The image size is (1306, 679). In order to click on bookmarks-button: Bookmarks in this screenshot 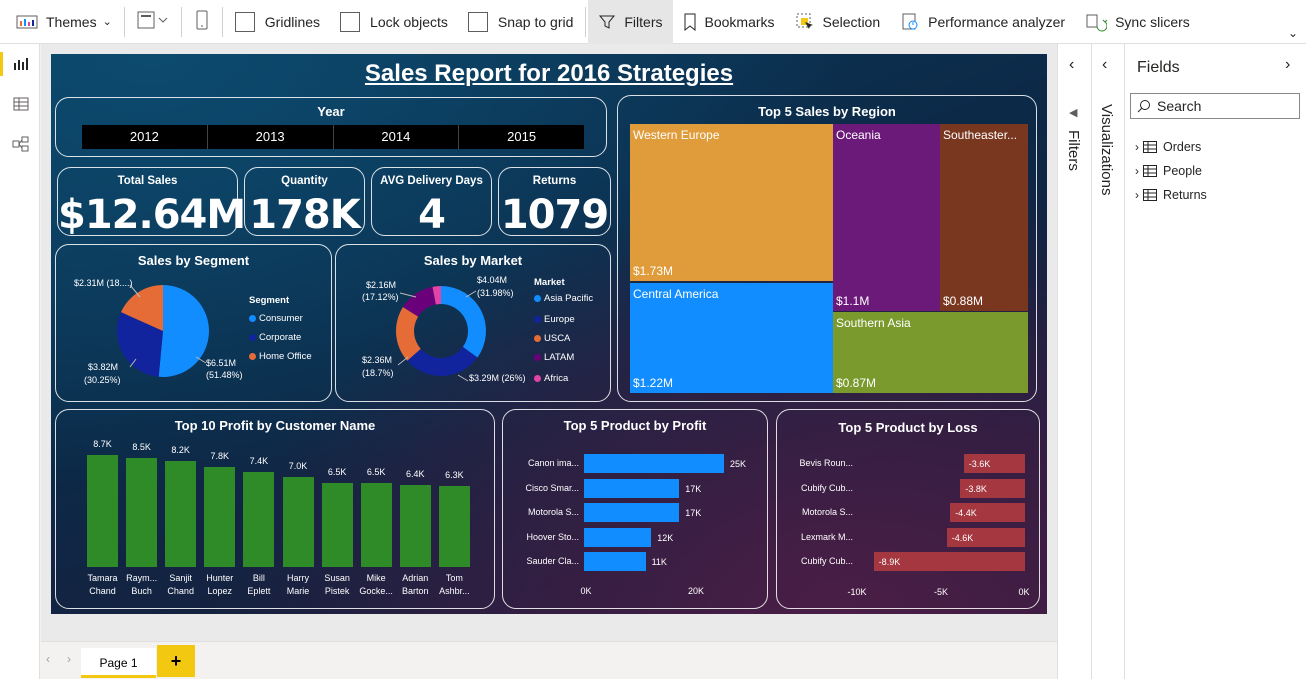, I will do `click(729, 22)`.